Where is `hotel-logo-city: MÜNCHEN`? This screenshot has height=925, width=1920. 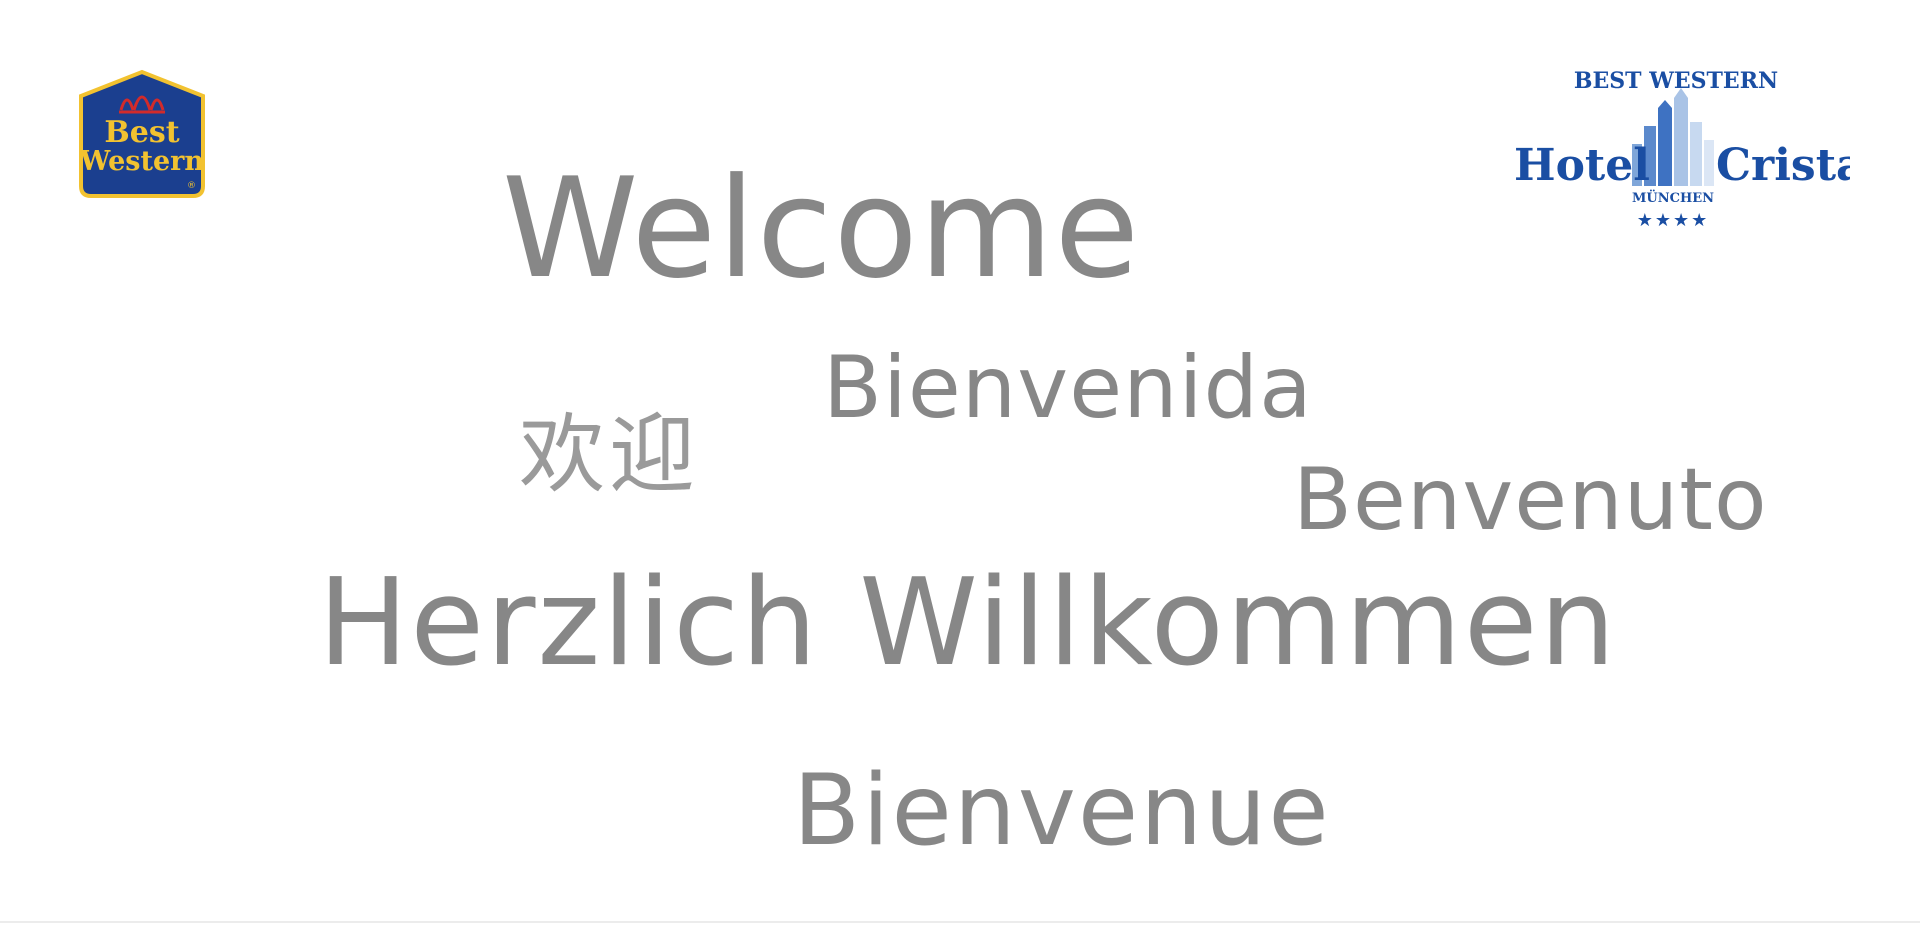
hotel-logo-city: MÜNCHEN is located at coordinates (1673, 197).